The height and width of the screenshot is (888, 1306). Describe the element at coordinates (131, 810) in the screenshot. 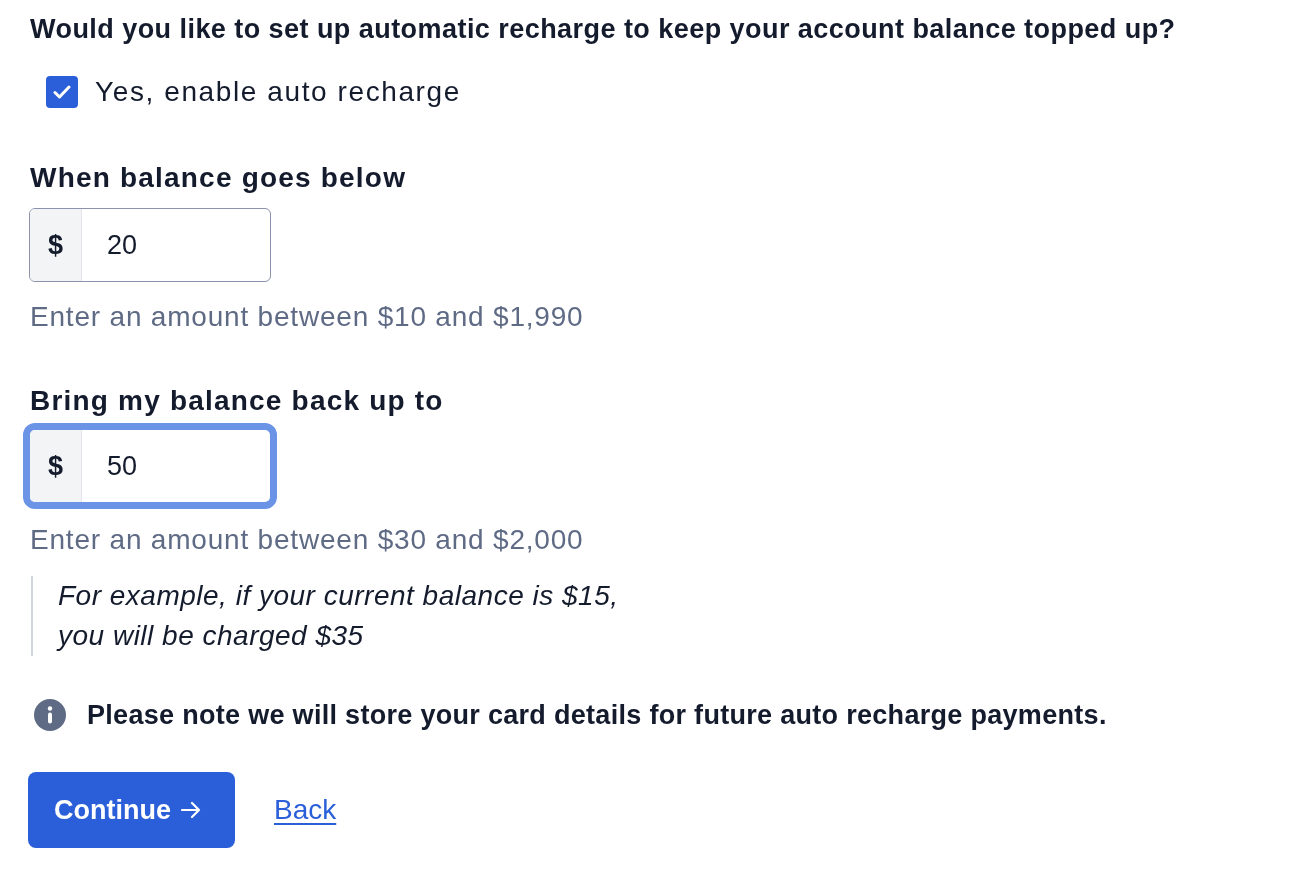

I see `continue-button: Continue` at that location.